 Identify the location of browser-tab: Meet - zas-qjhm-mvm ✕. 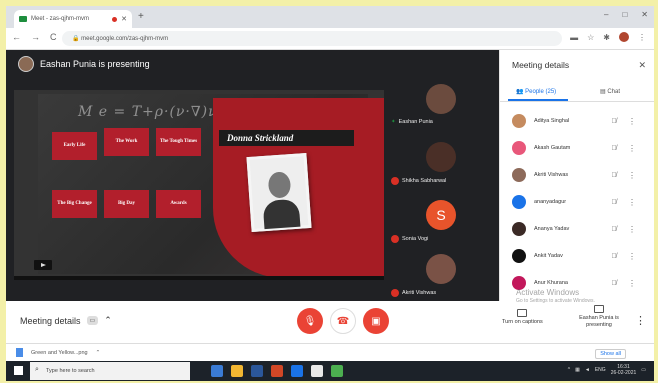
(73, 19).